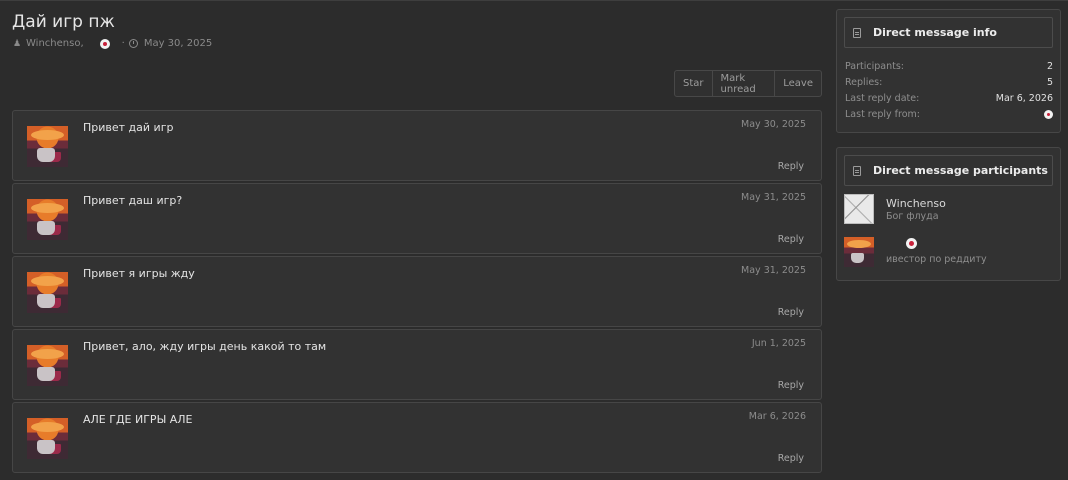 This screenshot has height=480, width=1068. I want to click on last-reply-user-avatar, so click(1048, 114).